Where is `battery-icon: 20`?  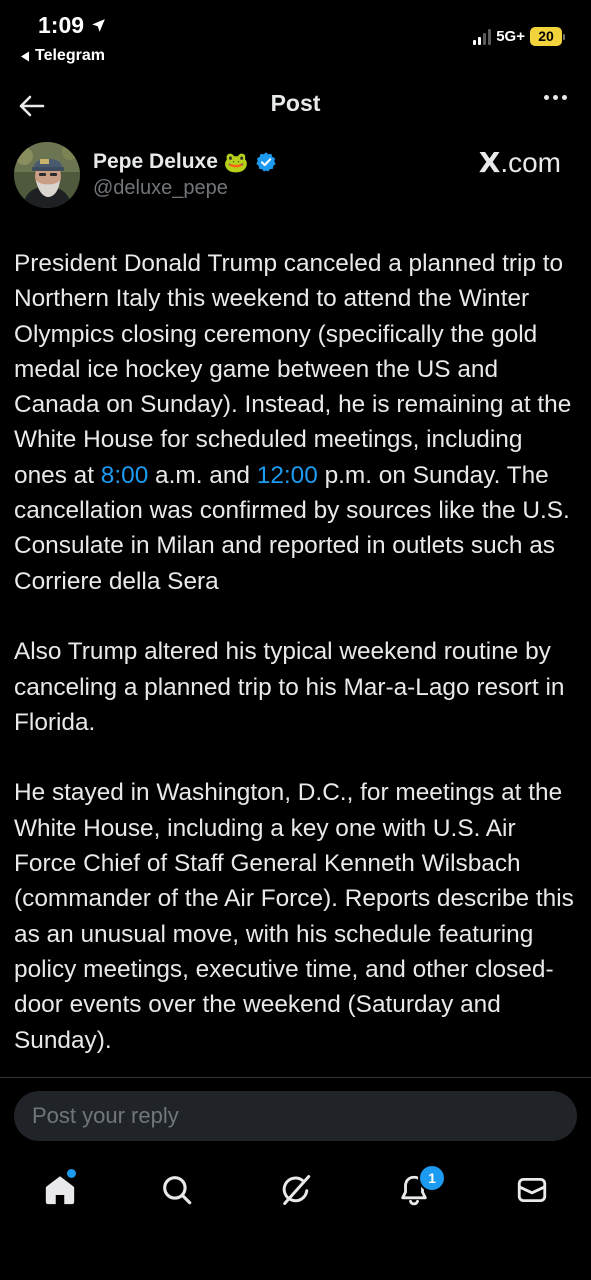 battery-icon: 20 is located at coordinates (547, 36).